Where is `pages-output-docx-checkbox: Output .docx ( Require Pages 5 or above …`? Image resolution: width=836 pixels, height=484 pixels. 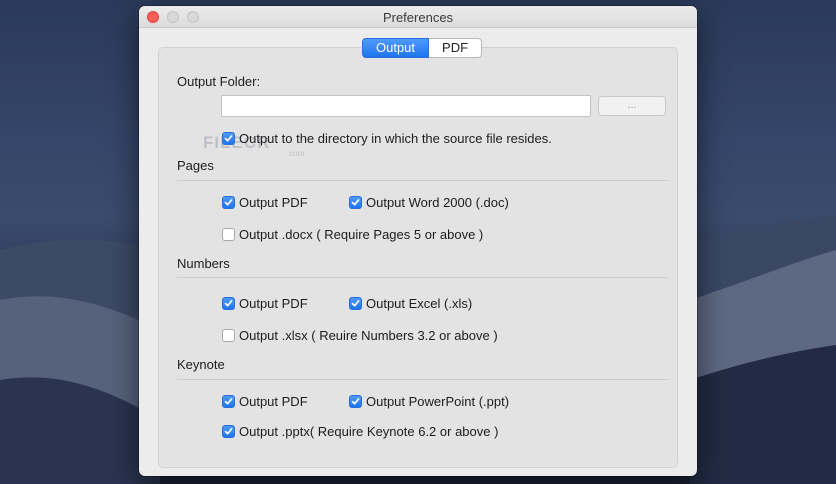
pages-output-docx-checkbox: Output .docx ( Require Pages 5 or above … is located at coordinates (352, 234).